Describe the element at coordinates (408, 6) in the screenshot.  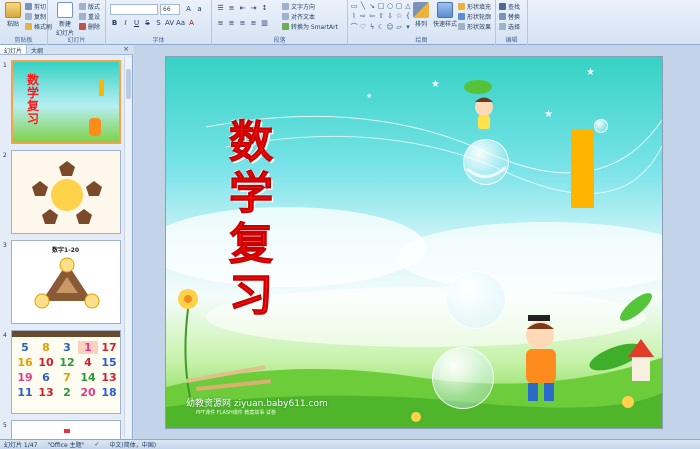
I see `triangle-shape-icon: △` at that location.